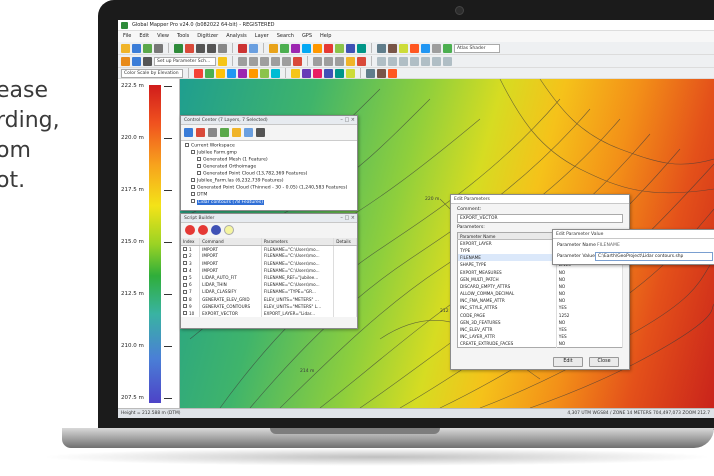  Describe the element at coordinates (207, 36) in the screenshot. I see `menu-digitizer: Digitizer` at that location.